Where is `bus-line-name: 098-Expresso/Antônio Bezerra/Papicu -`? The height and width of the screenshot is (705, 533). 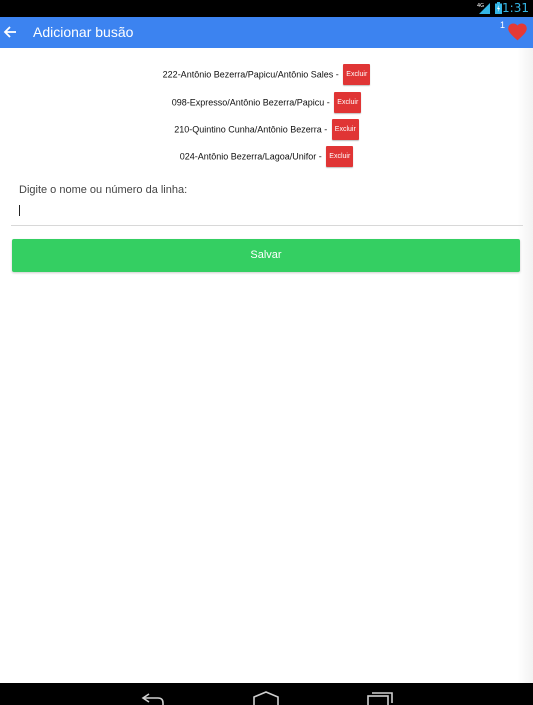 bus-line-name: 098-Expresso/Antônio Bezerra/Papicu - is located at coordinates (250, 102).